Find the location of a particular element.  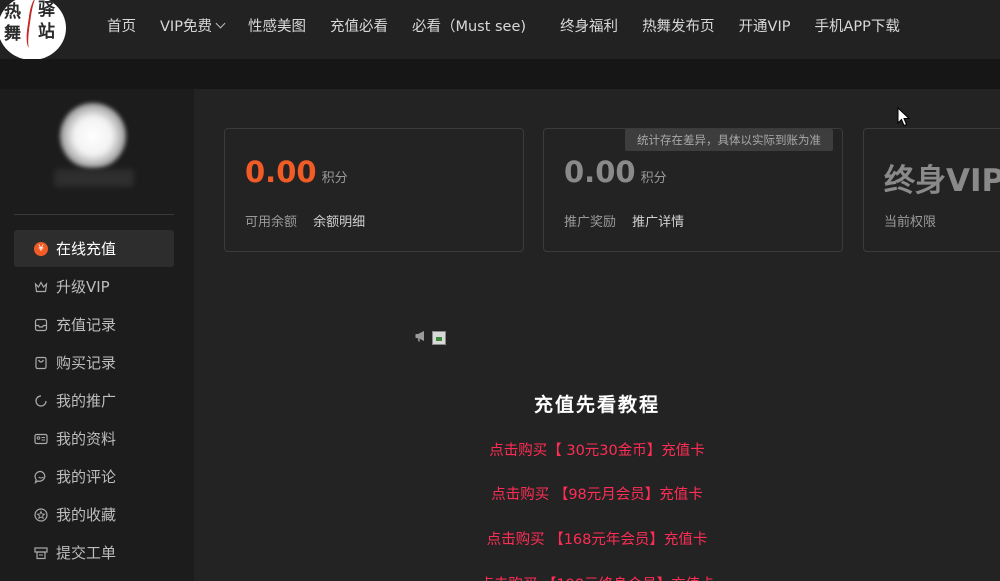

megaphone-icon is located at coordinates (421, 337).